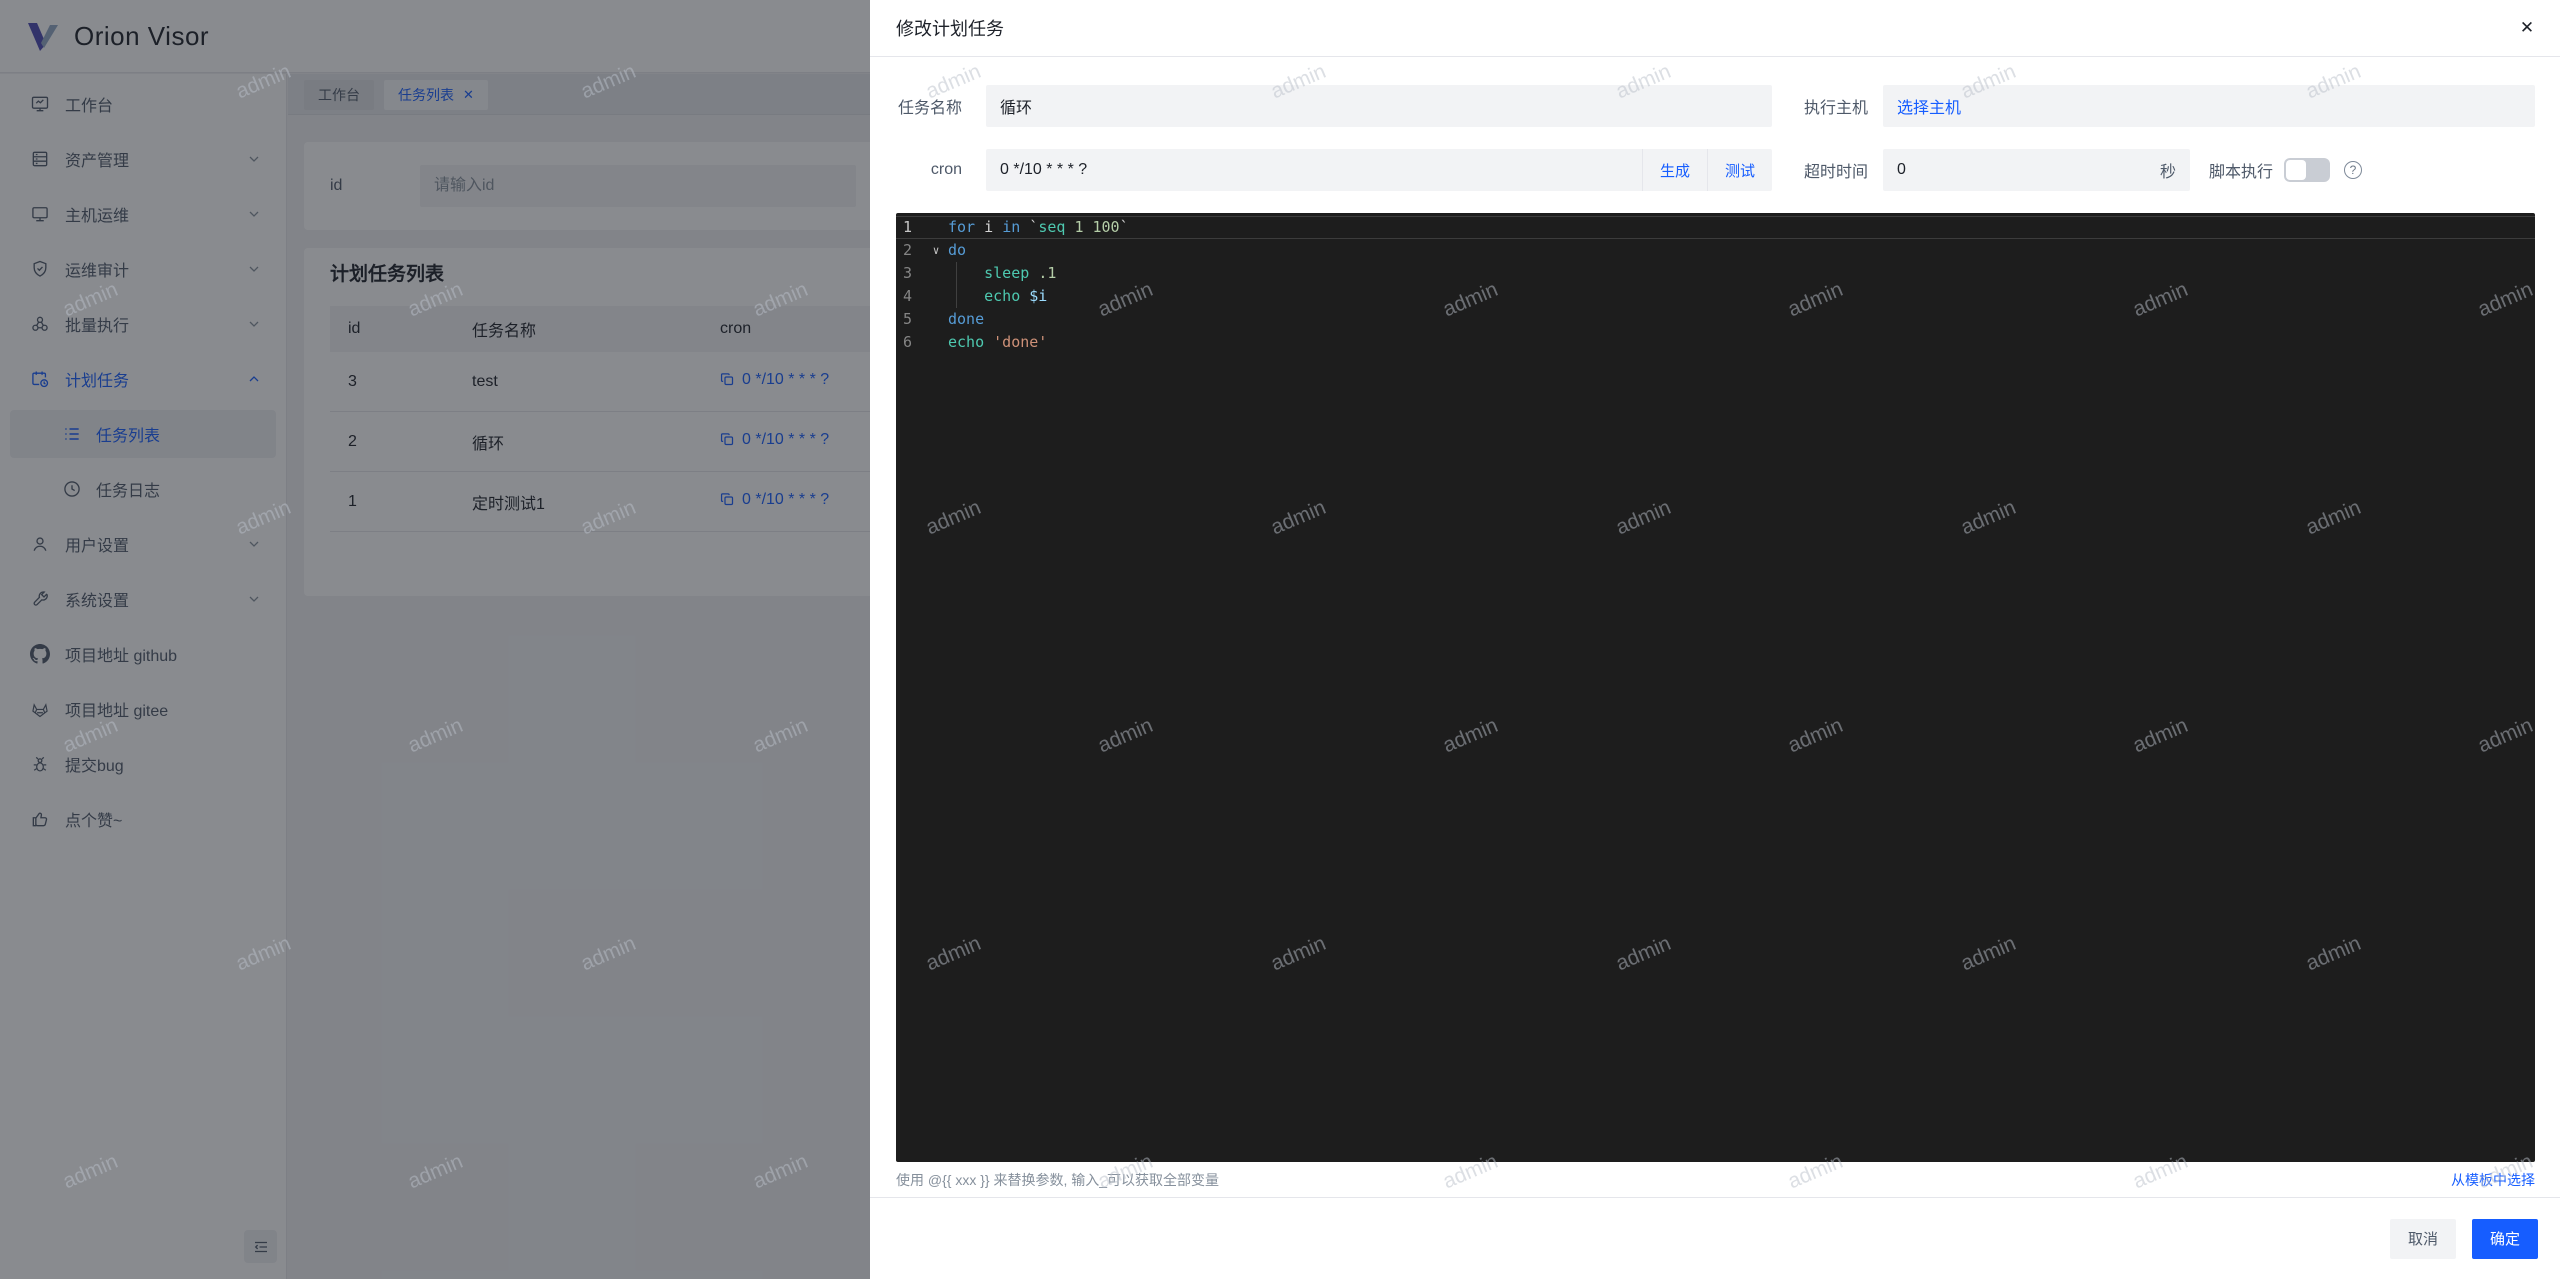  I want to click on code-text: done, so click(966, 319).